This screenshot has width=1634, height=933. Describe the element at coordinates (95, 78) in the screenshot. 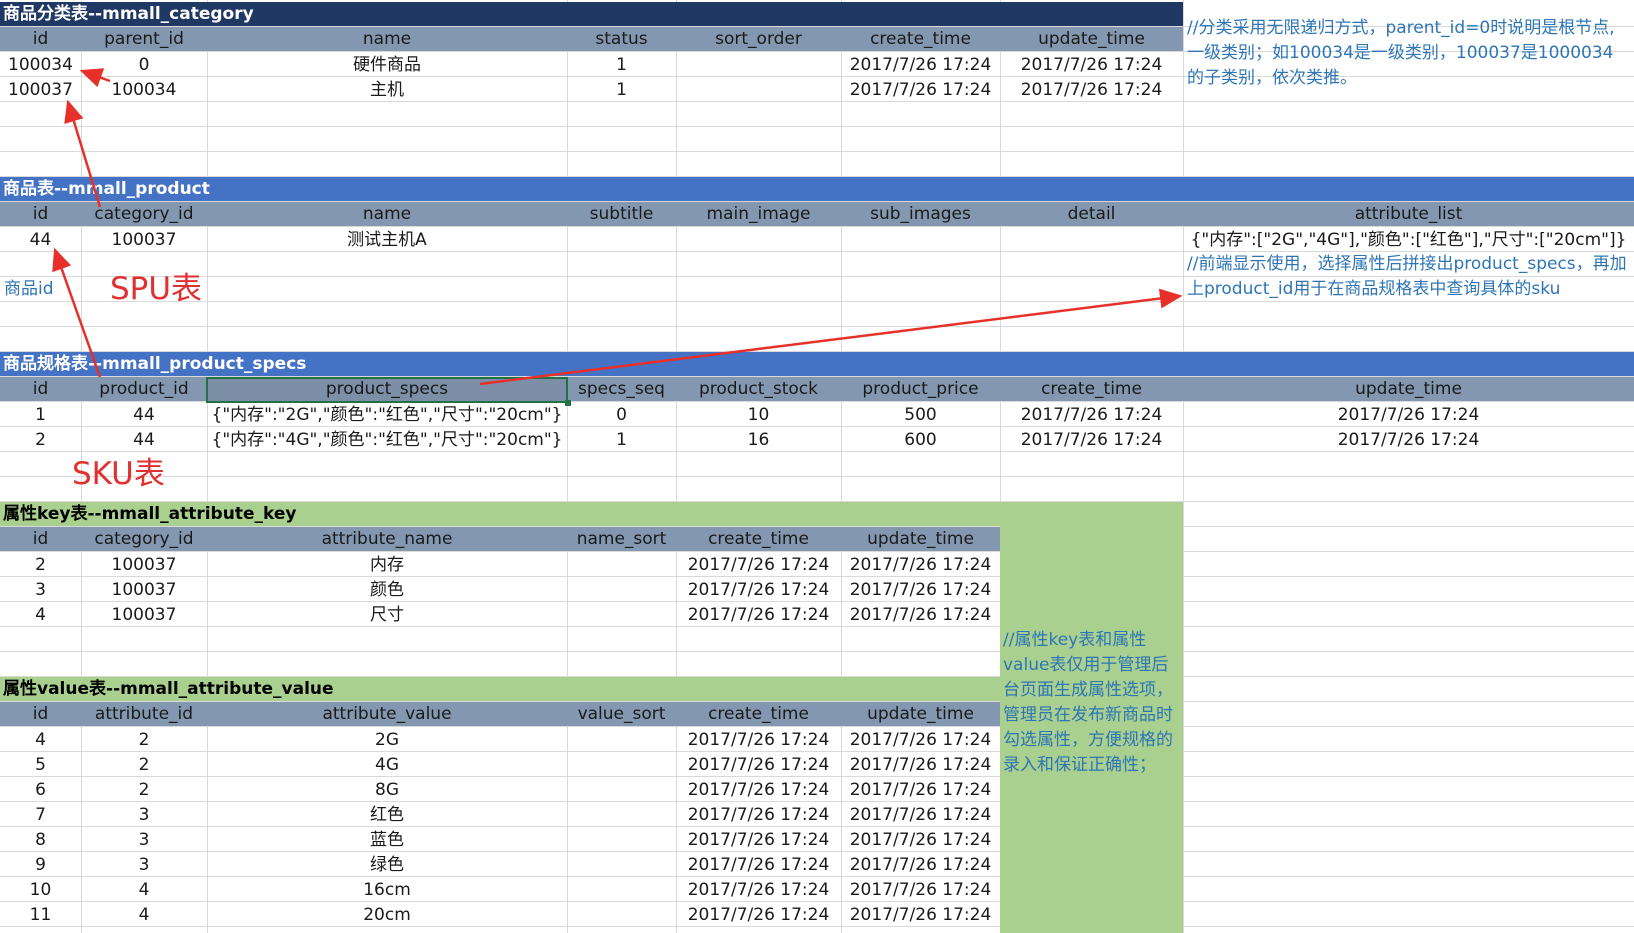

I see `arrow-parent-to-category` at that location.